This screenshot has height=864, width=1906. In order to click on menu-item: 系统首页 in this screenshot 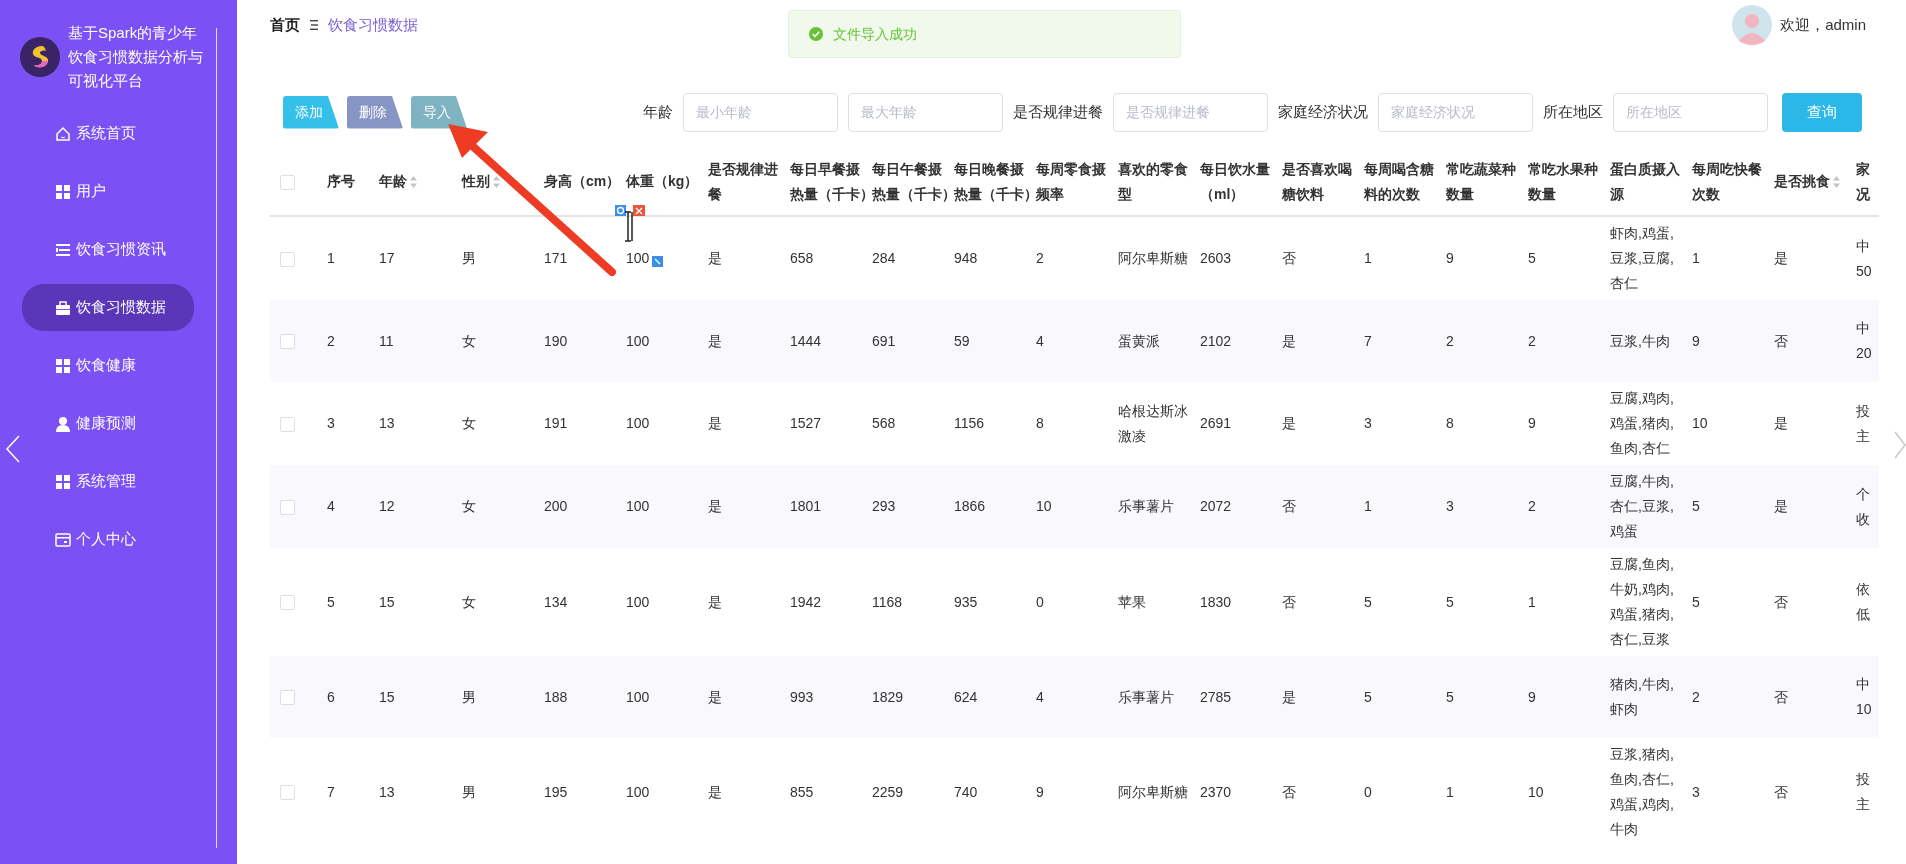, I will do `click(108, 133)`.